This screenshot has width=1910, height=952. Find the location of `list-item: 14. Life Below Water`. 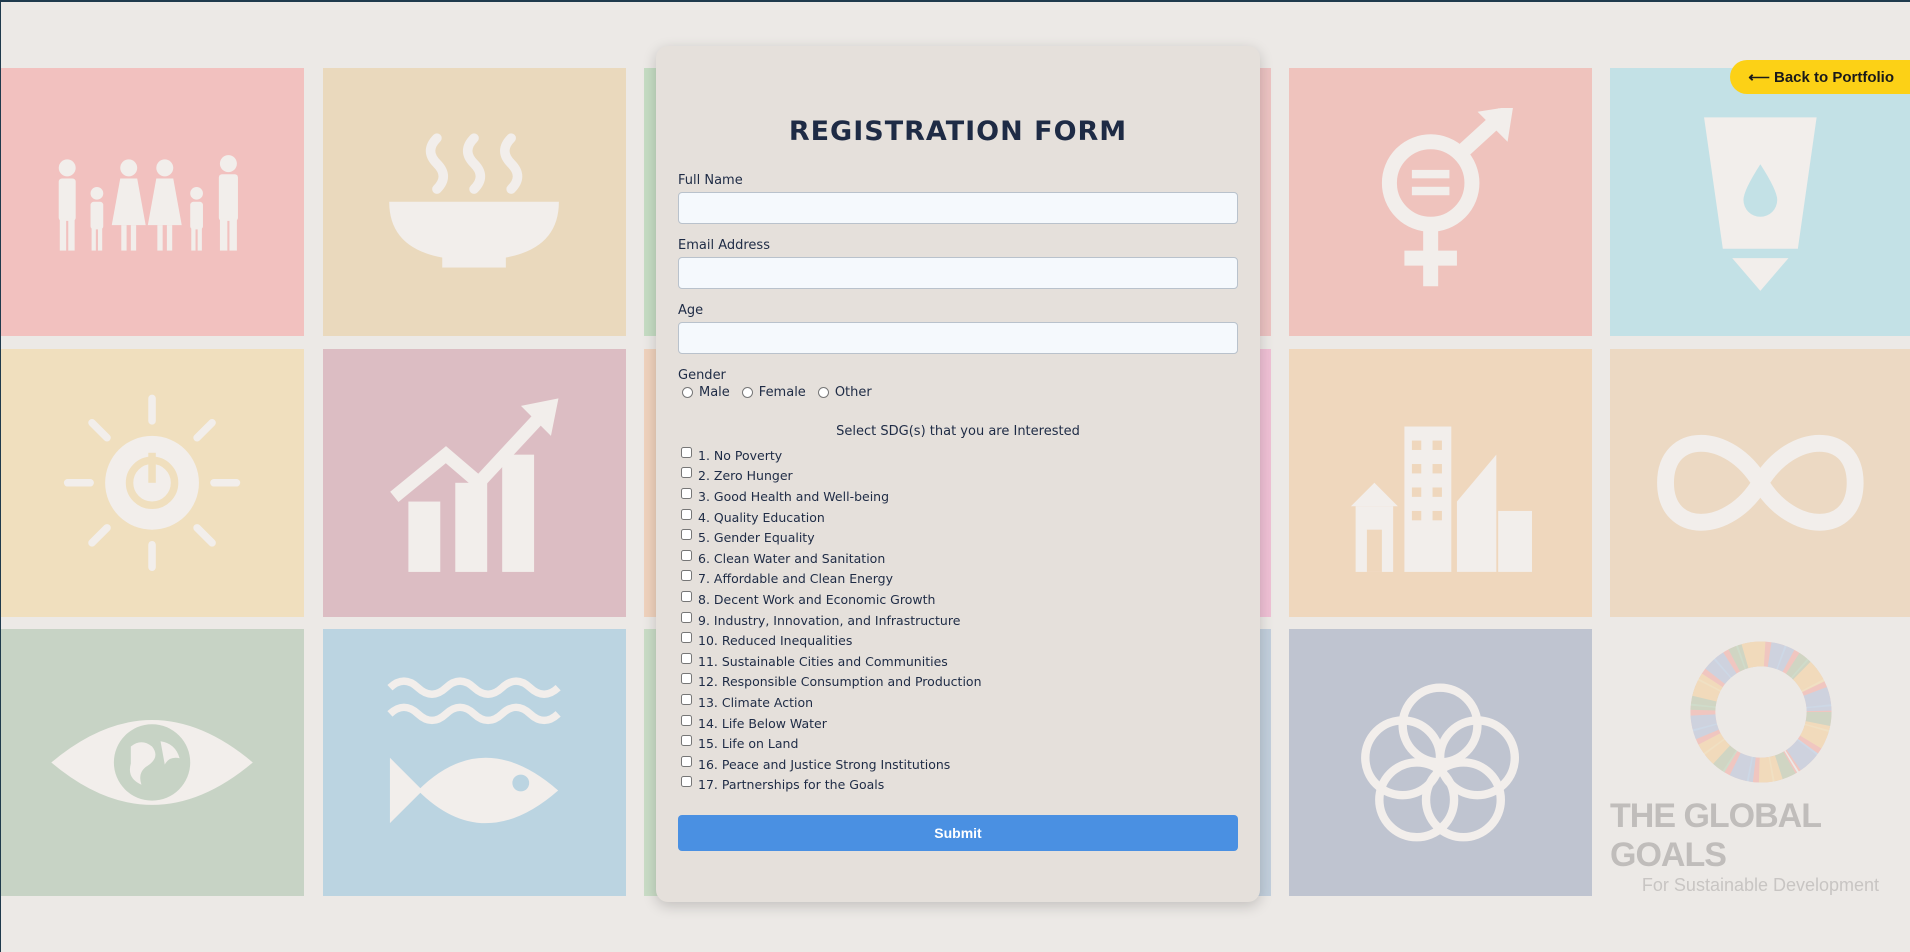

list-item: 14. Life Below Water is located at coordinates (959, 723).